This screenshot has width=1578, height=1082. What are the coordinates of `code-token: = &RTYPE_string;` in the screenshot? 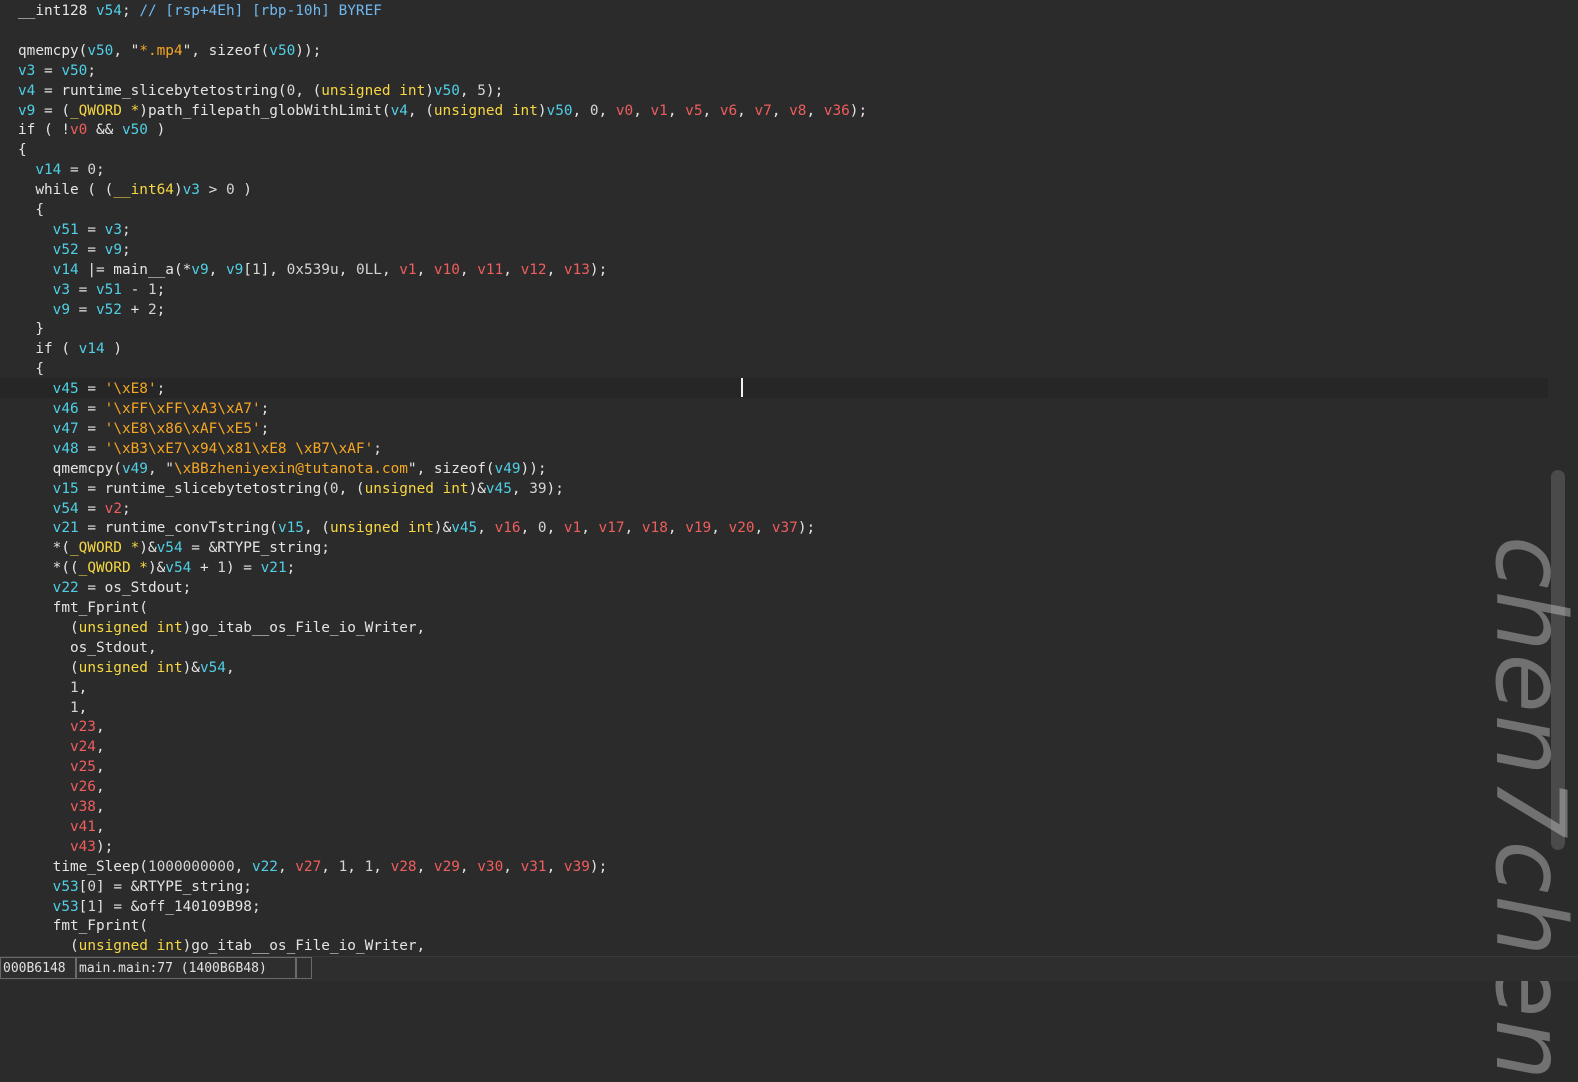 It's located at (256, 548).